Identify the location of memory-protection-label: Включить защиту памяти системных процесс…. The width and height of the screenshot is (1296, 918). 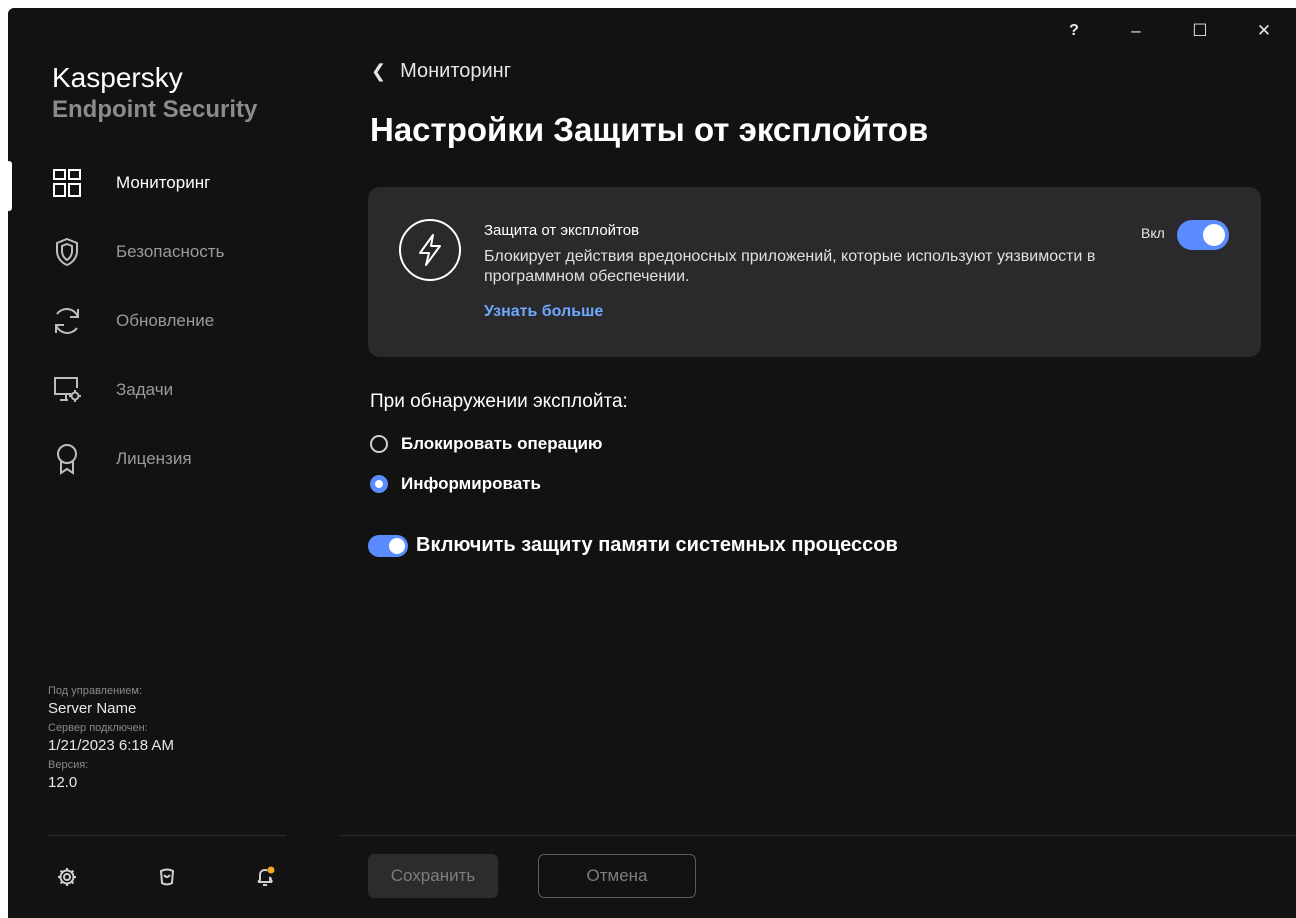
(657, 545).